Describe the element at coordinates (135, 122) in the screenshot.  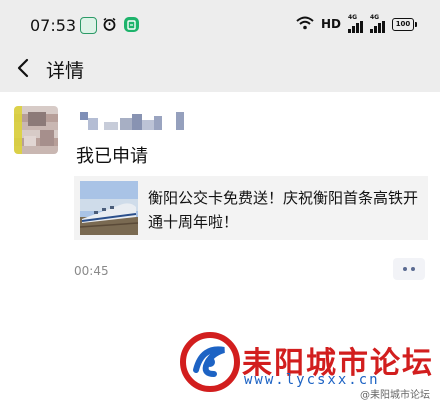
I see `username-mosaic` at that location.